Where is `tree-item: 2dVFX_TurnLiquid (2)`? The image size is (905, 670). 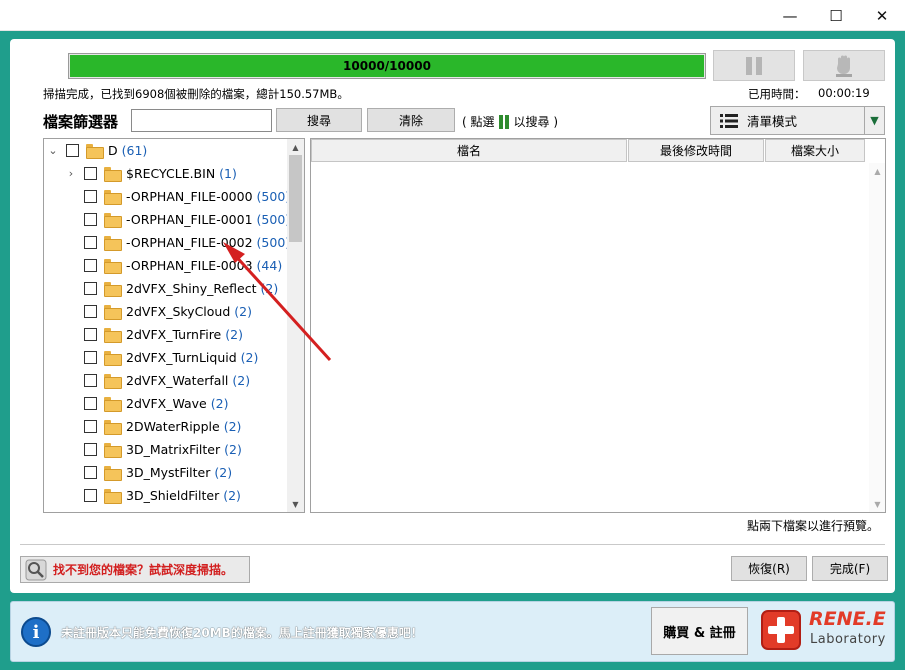
tree-item: 2dVFX_TurnLiquid (2) is located at coordinates (161, 357).